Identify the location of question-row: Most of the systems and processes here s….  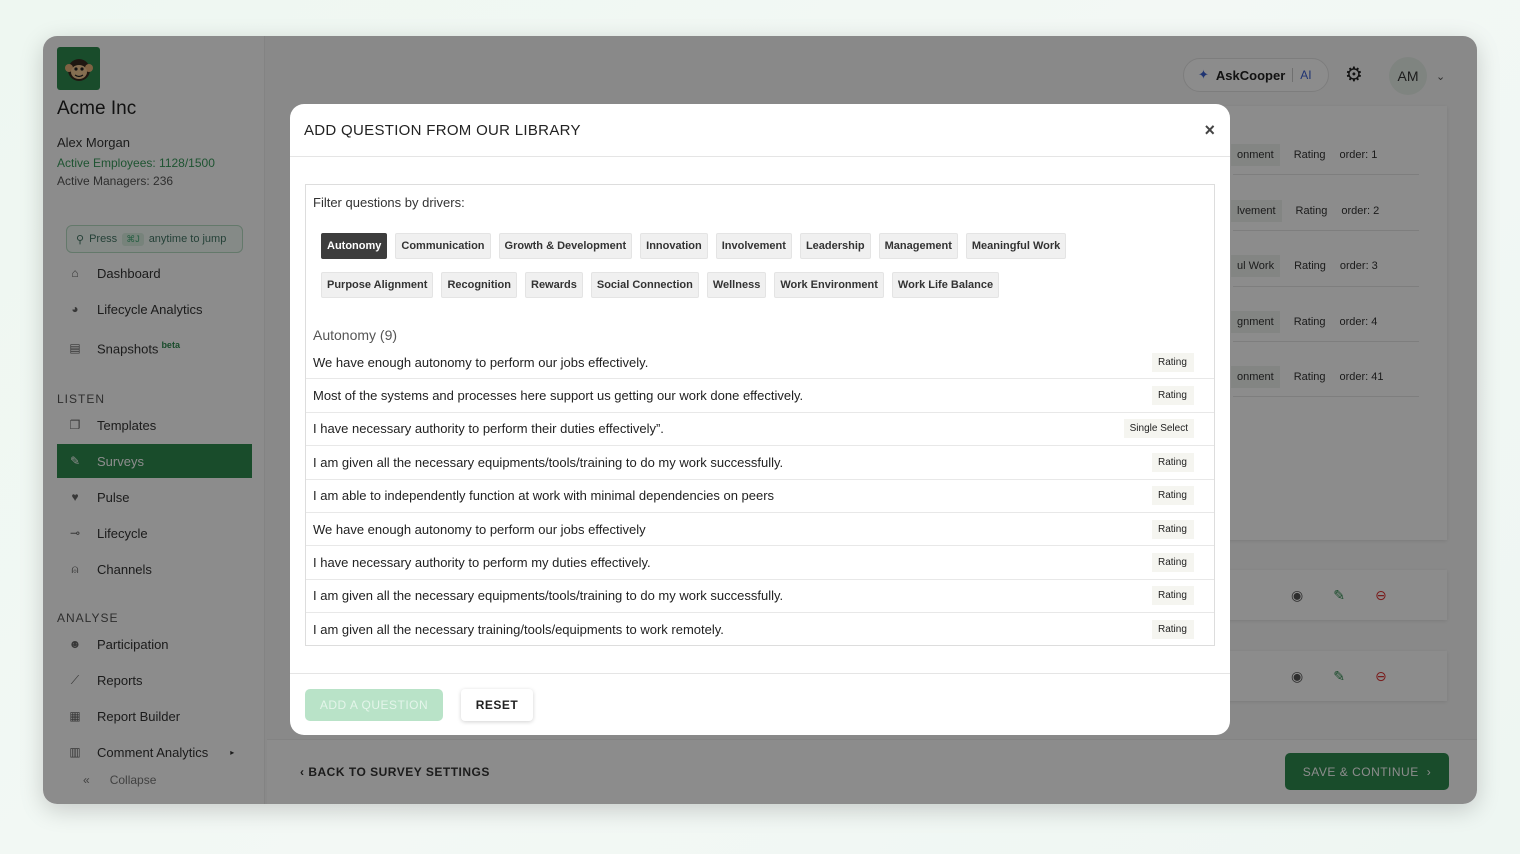
(760, 396).